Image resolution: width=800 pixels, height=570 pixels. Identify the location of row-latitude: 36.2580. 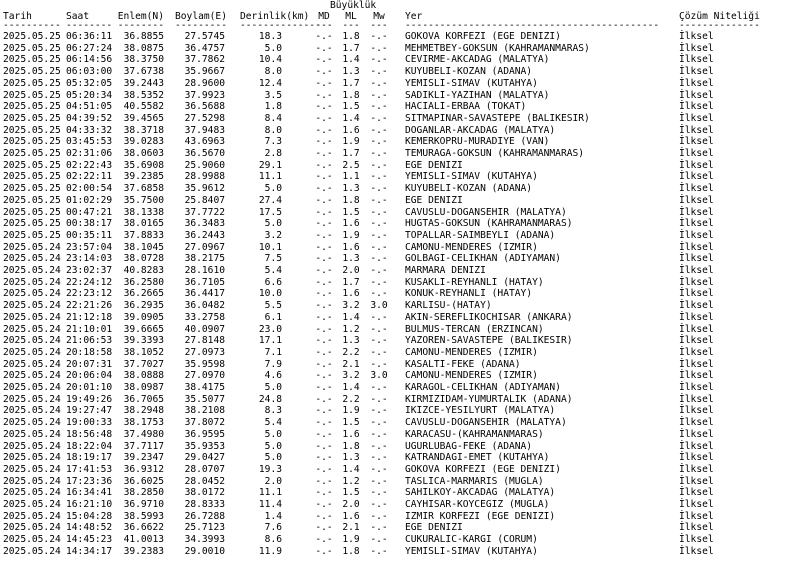
(143, 282).